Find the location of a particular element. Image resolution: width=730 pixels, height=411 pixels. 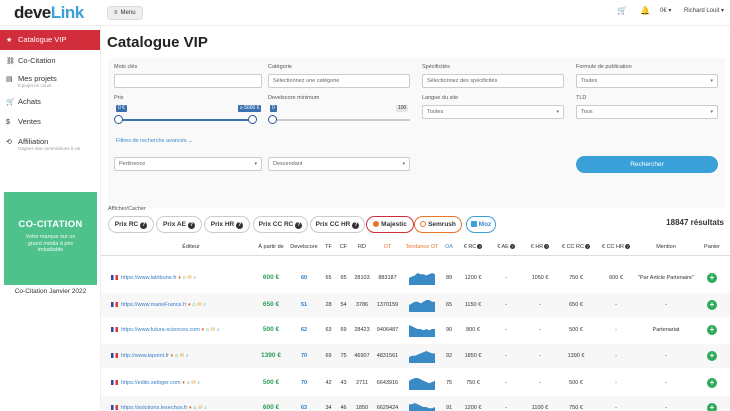

toggle-prix-cc-hr: Prix CC HR? is located at coordinates (337, 224).